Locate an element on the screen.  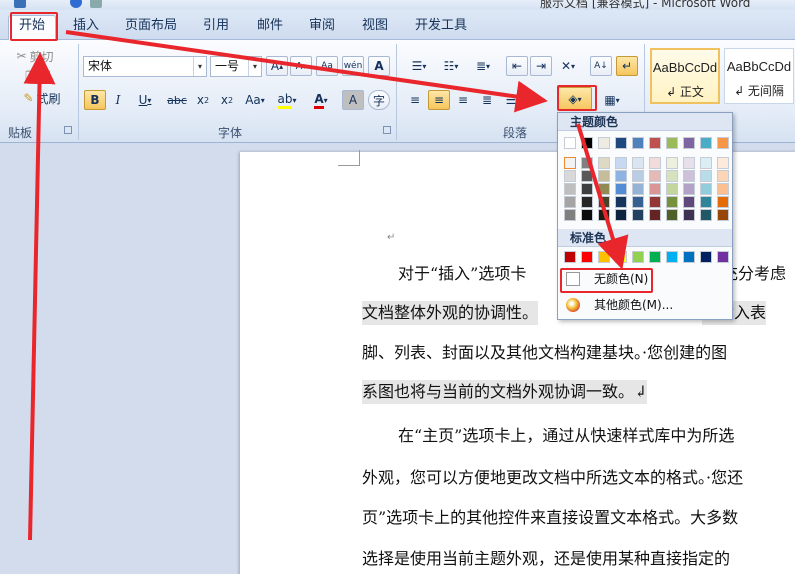
arrow-to-shading is located at coordinates (306, 71).